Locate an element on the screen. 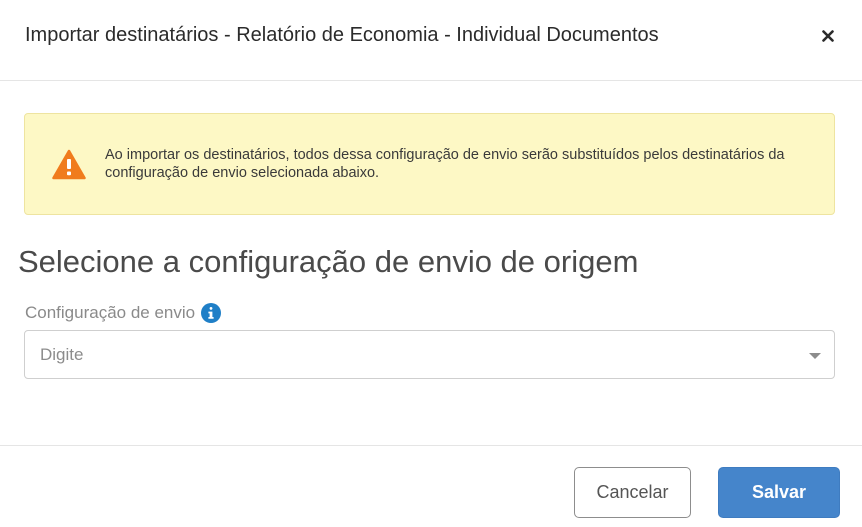 Image resolution: width=862 pixels, height=527 pixels. info-icon is located at coordinates (211, 313).